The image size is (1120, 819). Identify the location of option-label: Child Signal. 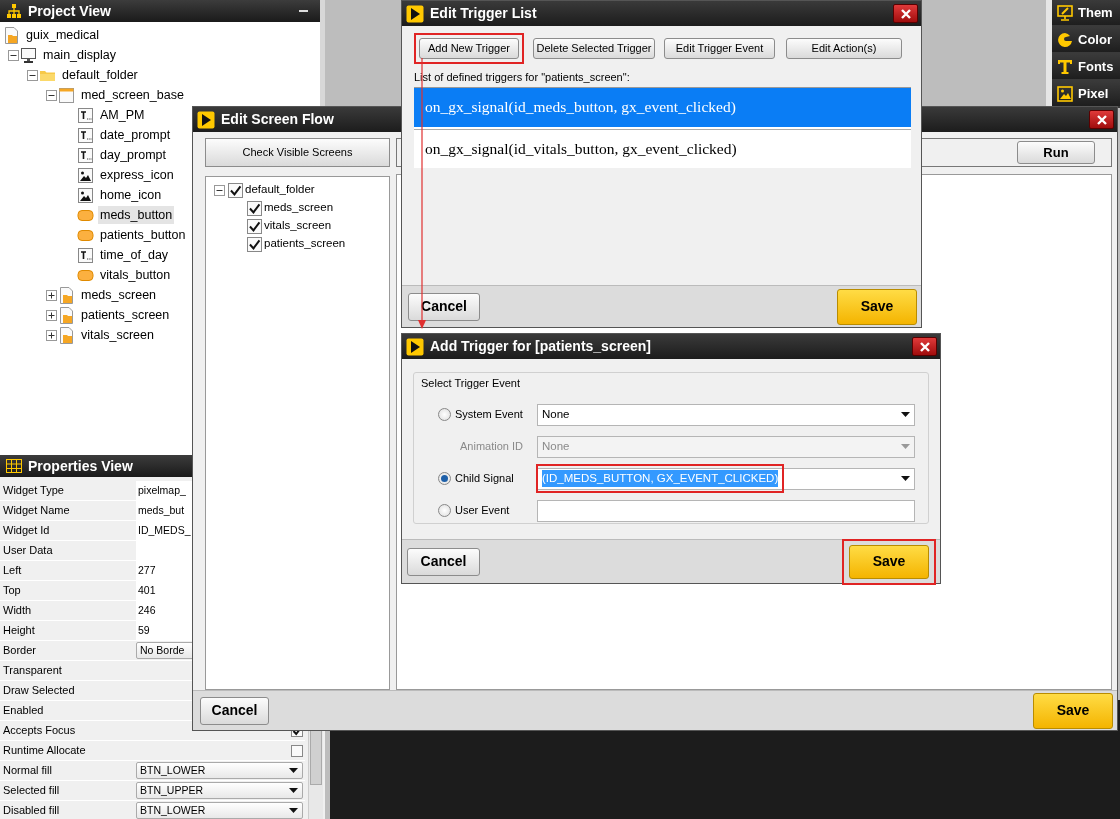
(484, 479).